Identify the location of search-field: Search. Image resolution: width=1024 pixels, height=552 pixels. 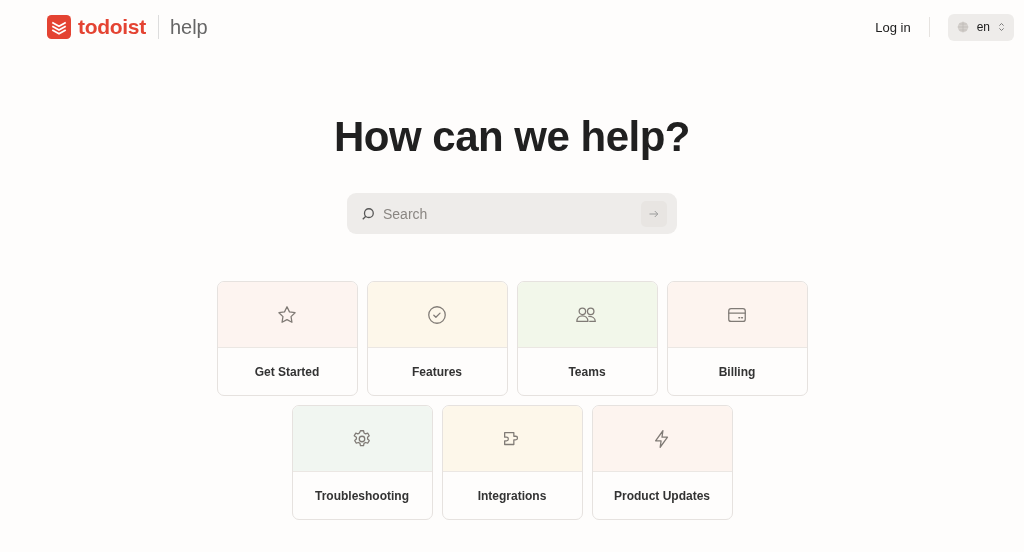
(512, 213).